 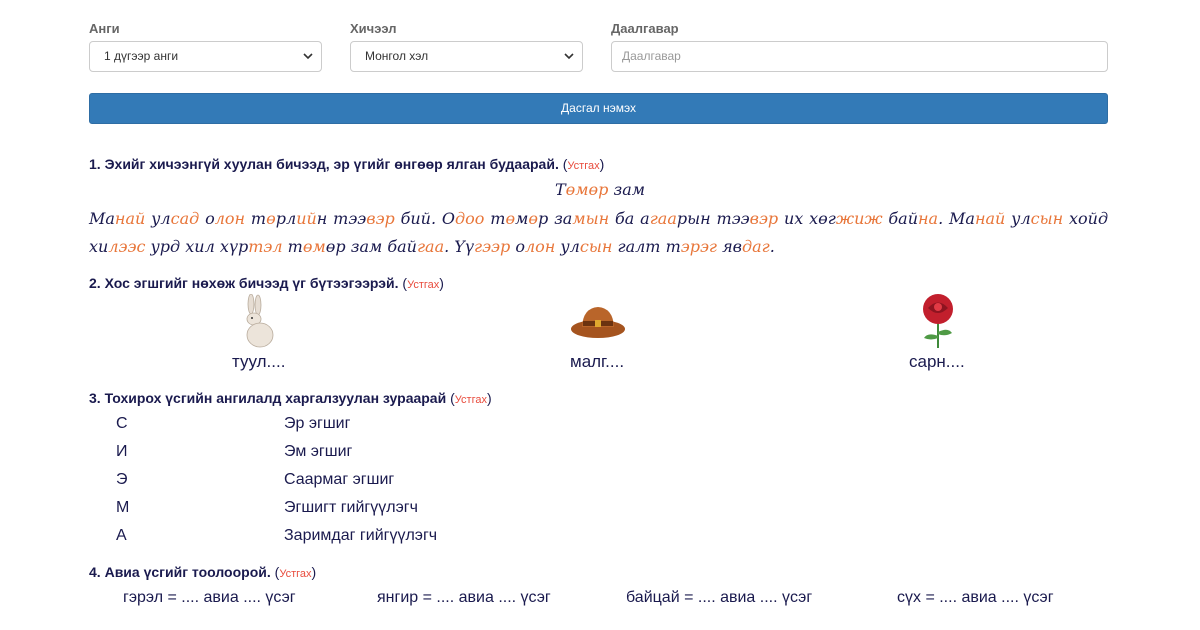 I want to click on grade-label: Анги, so click(x=104, y=28).